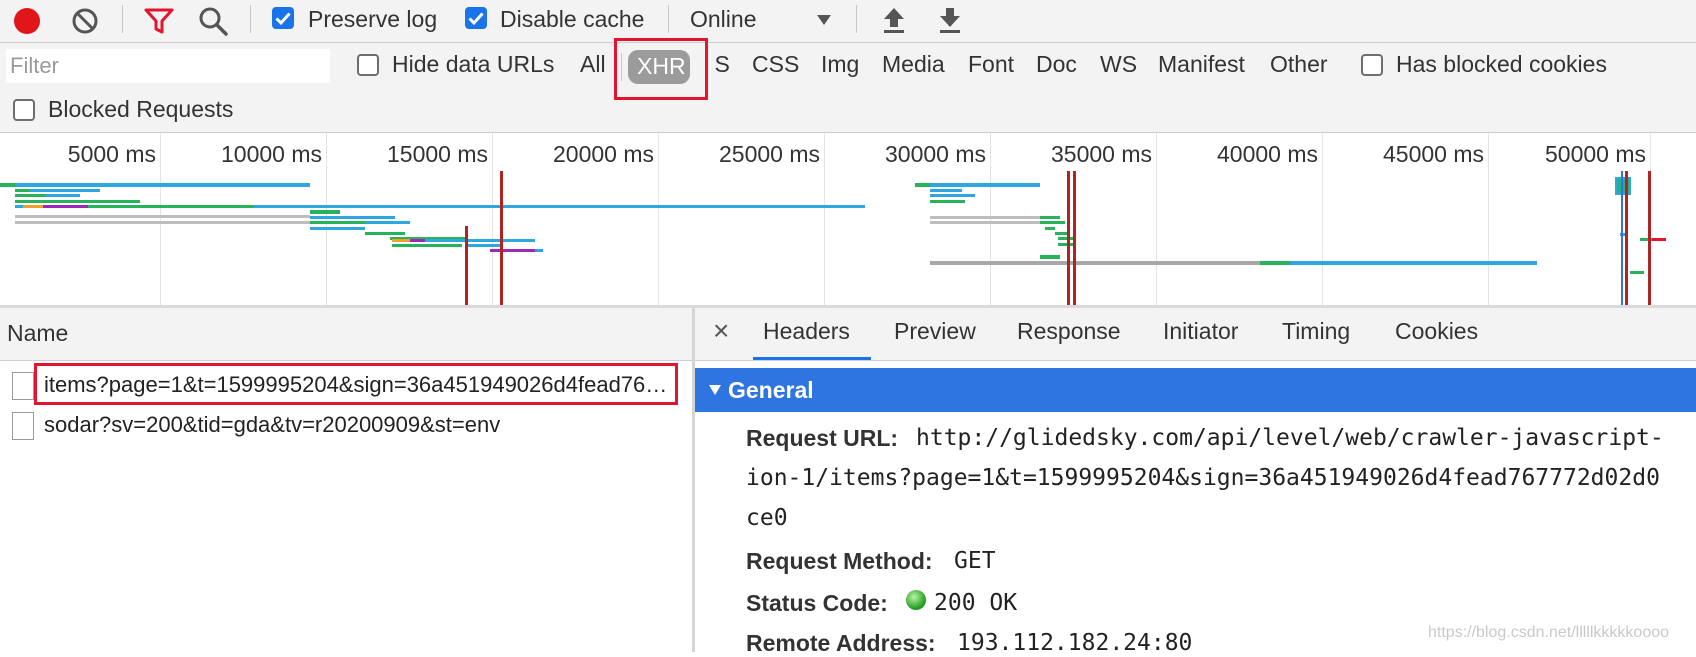 This screenshot has width=1696, height=657. I want to click on filter-input, so click(168, 66).